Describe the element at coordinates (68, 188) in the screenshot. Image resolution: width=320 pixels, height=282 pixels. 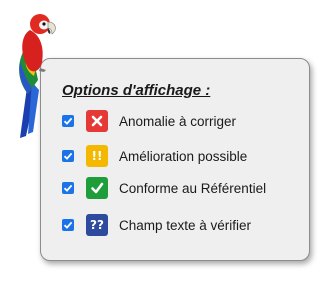
I see `checkbox-conforme` at that location.